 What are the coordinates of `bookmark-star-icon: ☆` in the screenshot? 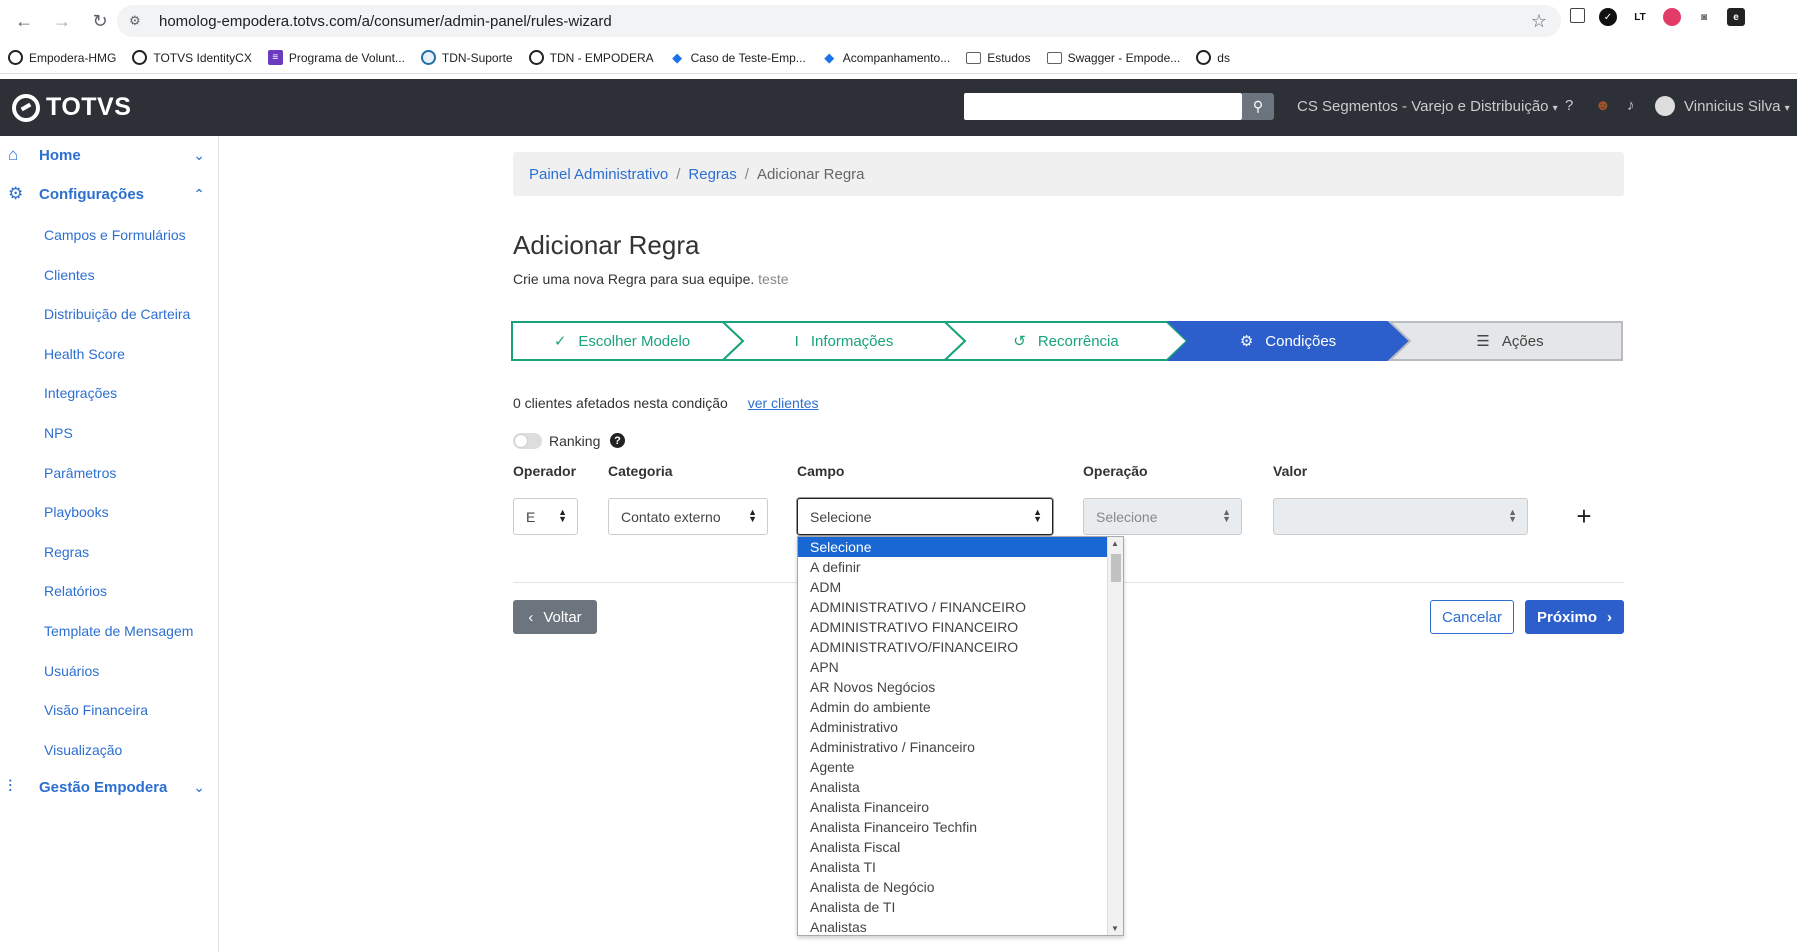 It's located at (1539, 21).